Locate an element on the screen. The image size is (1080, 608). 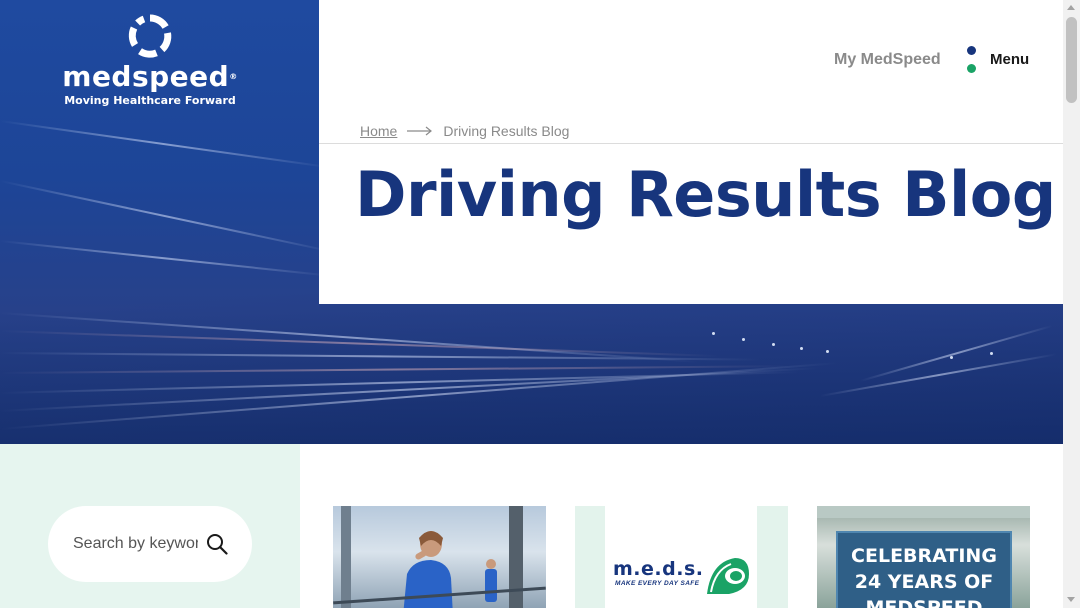
banner-line: 24 YEARS OF is located at coordinates (924, 582).